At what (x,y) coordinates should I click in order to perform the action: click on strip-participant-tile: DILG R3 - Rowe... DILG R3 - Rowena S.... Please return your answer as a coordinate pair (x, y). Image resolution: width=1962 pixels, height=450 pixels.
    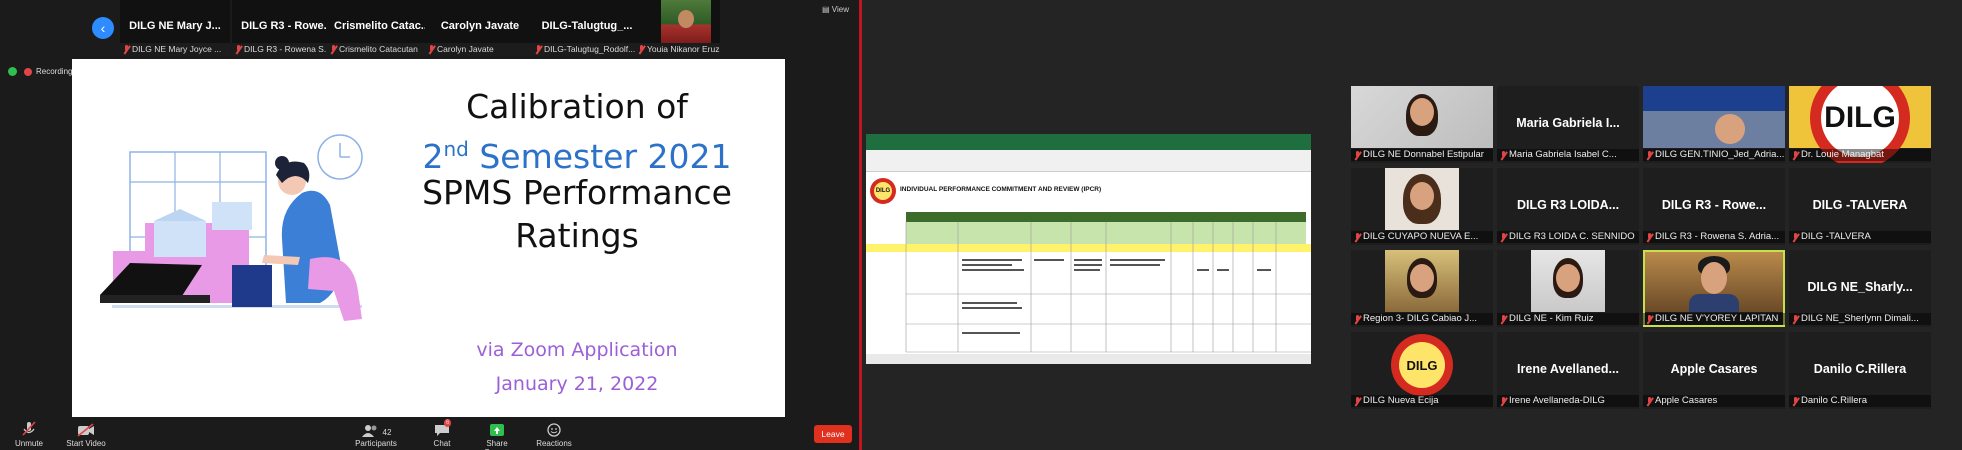
    Looking at the image, I should click on (287, 28).